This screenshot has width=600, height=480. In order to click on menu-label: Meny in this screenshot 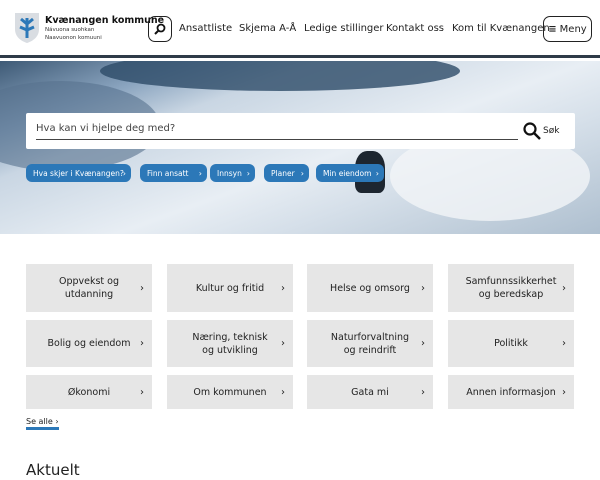, I will do `click(573, 29)`.